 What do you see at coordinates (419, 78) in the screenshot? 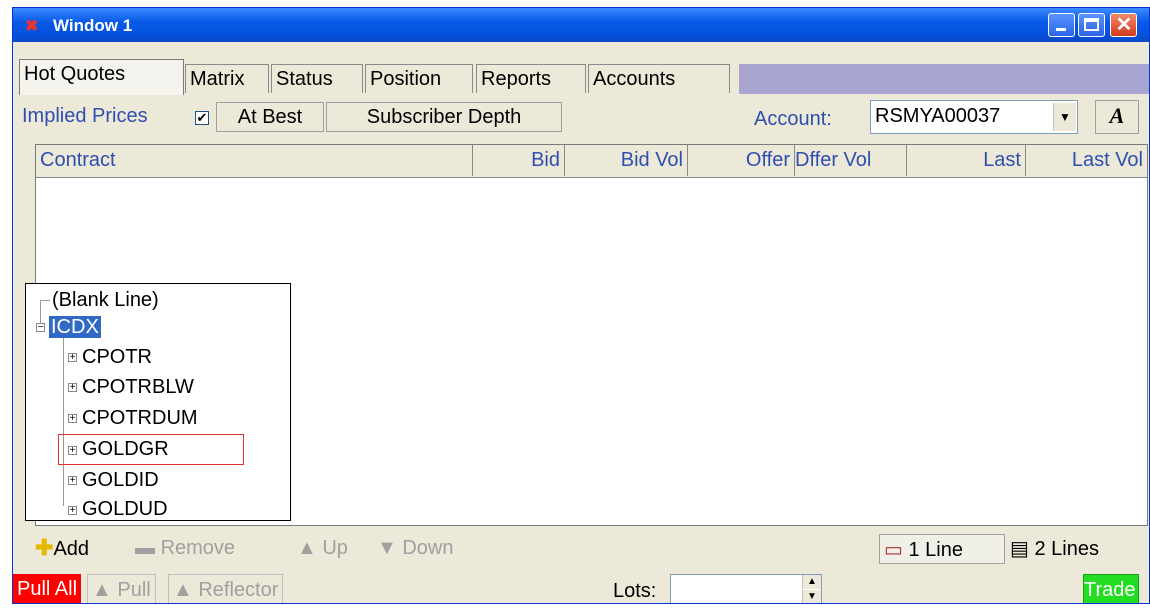
I see `tab-position: Position` at bounding box center [419, 78].